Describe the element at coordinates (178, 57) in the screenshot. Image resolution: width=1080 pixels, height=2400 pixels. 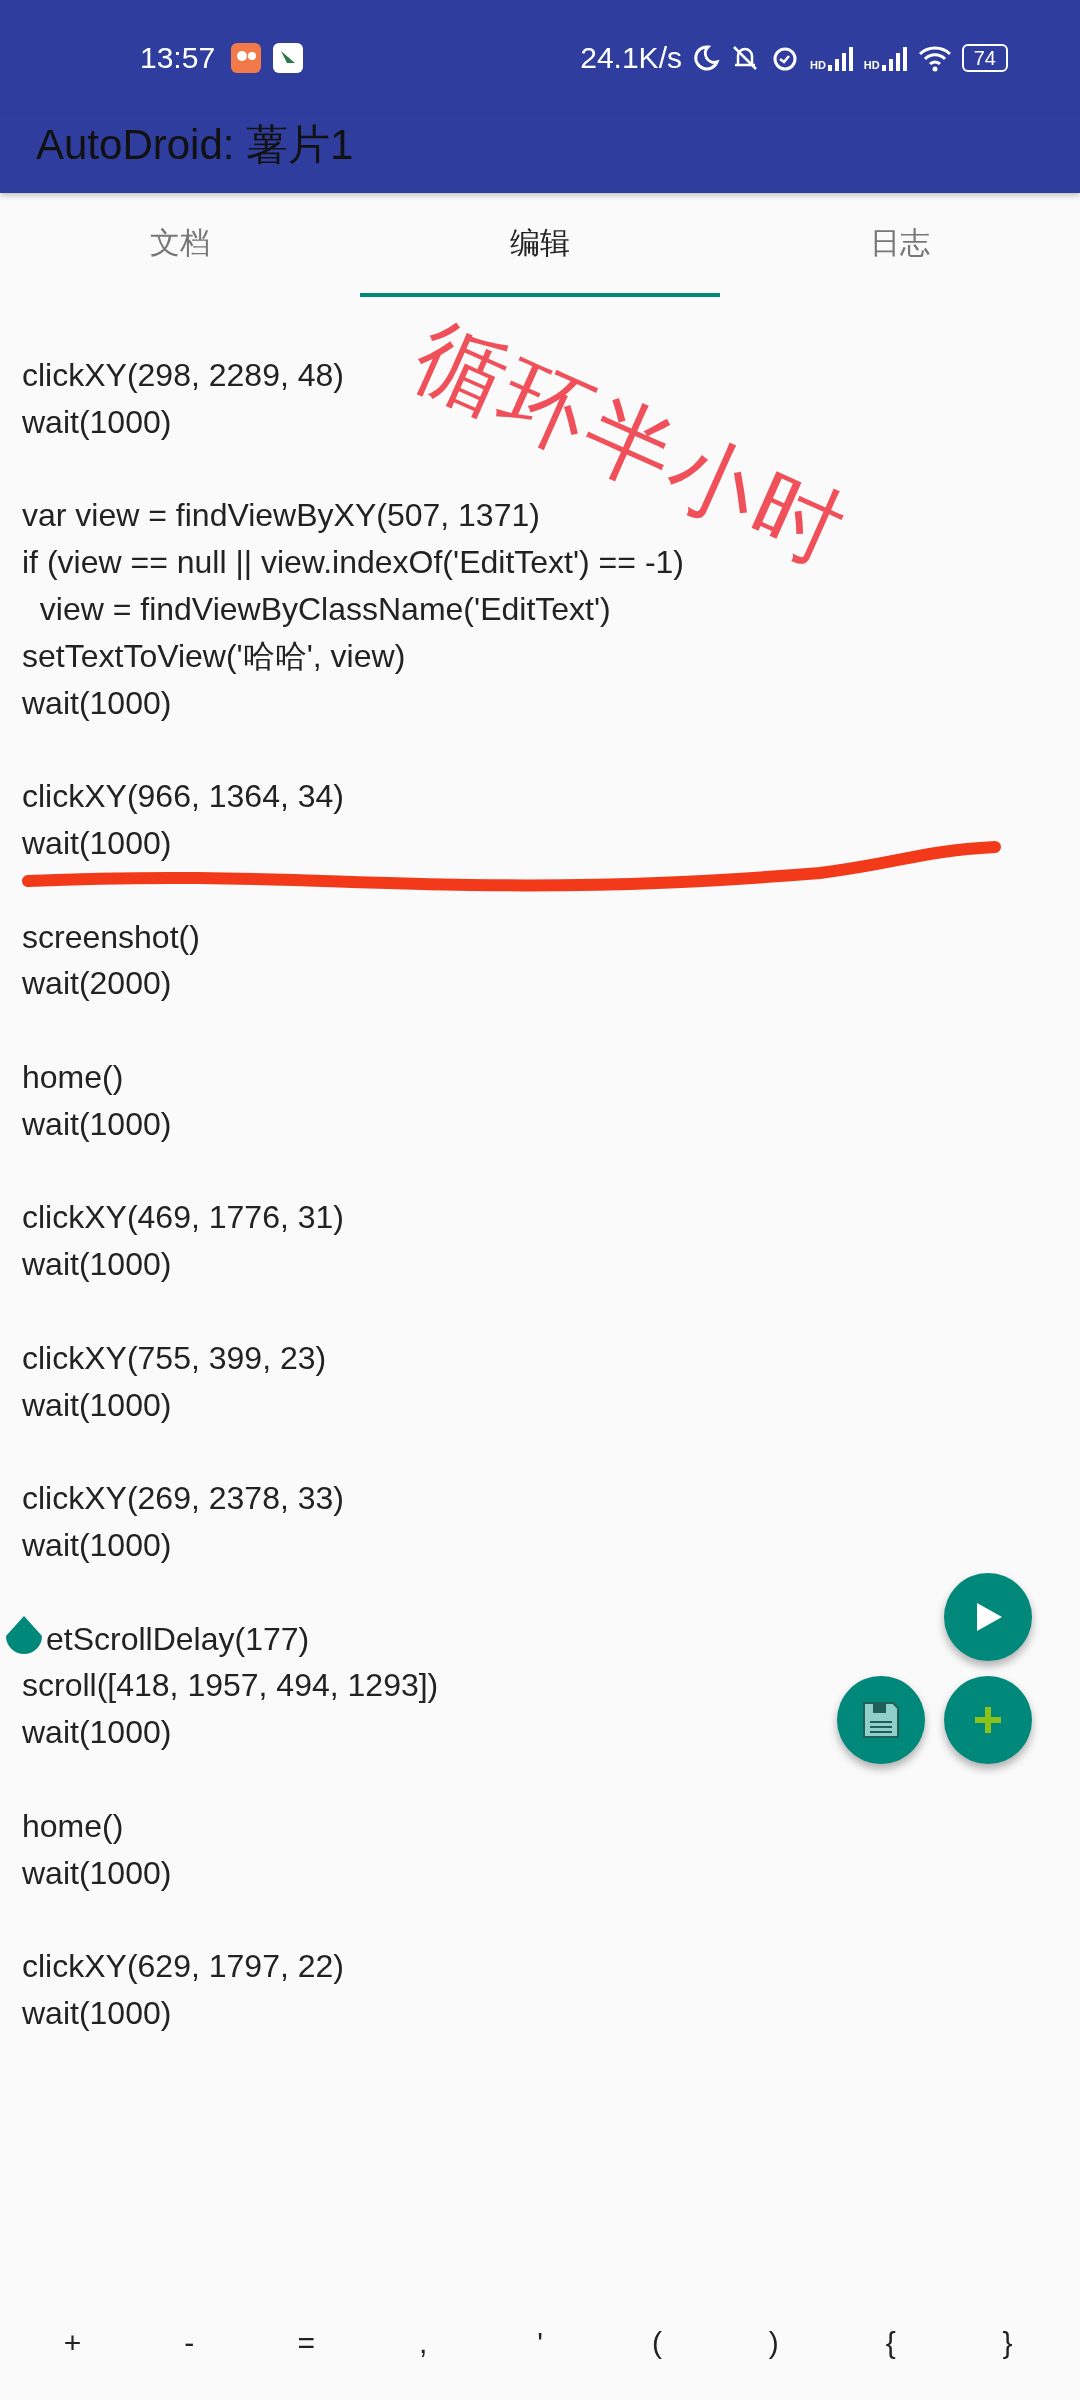
I see `status-time: 13:57` at that location.